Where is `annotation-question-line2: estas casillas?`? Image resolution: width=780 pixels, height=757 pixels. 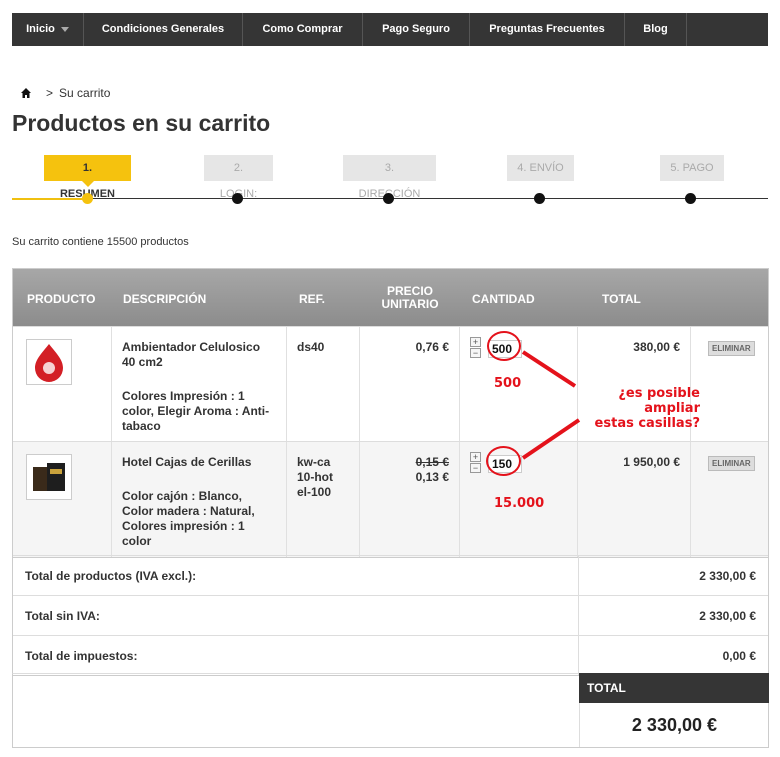 annotation-question-line2: estas casillas? is located at coordinates (647, 423).